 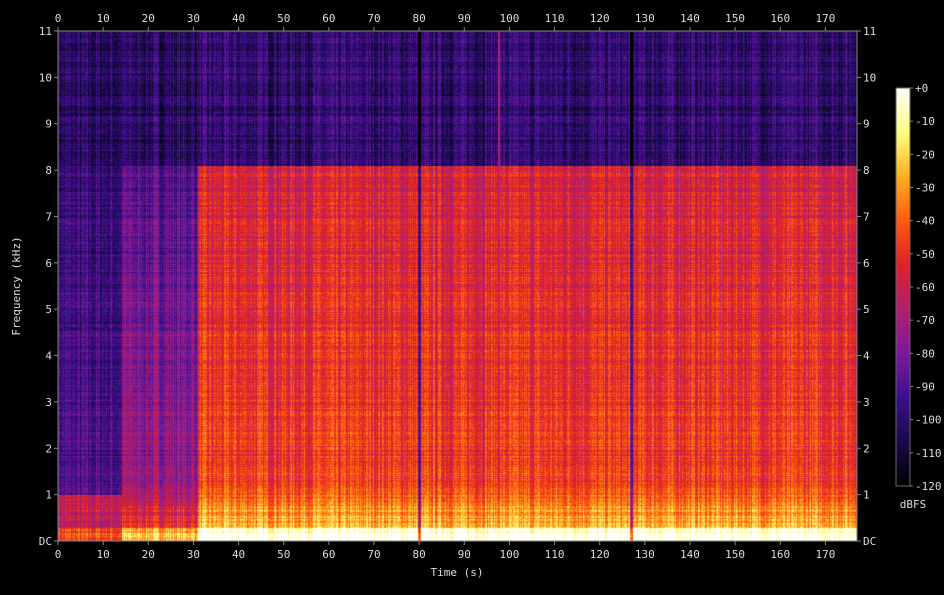 What do you see at coordinates (193, 18) in the screenshot?
I see `x-tick-label-top-30: 30` at bounding box center [193, 18].